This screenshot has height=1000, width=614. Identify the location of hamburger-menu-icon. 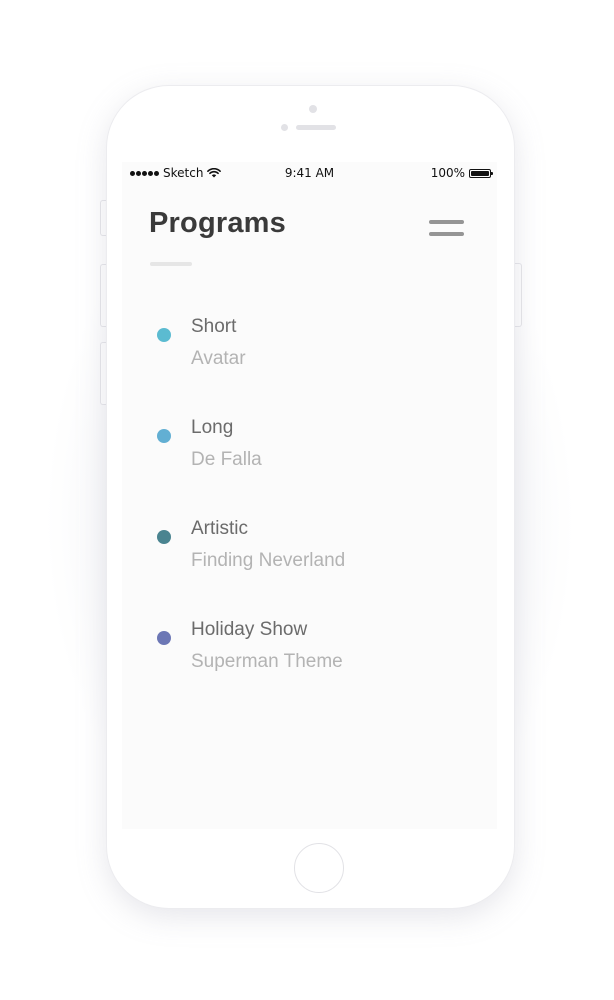
(446, 229).